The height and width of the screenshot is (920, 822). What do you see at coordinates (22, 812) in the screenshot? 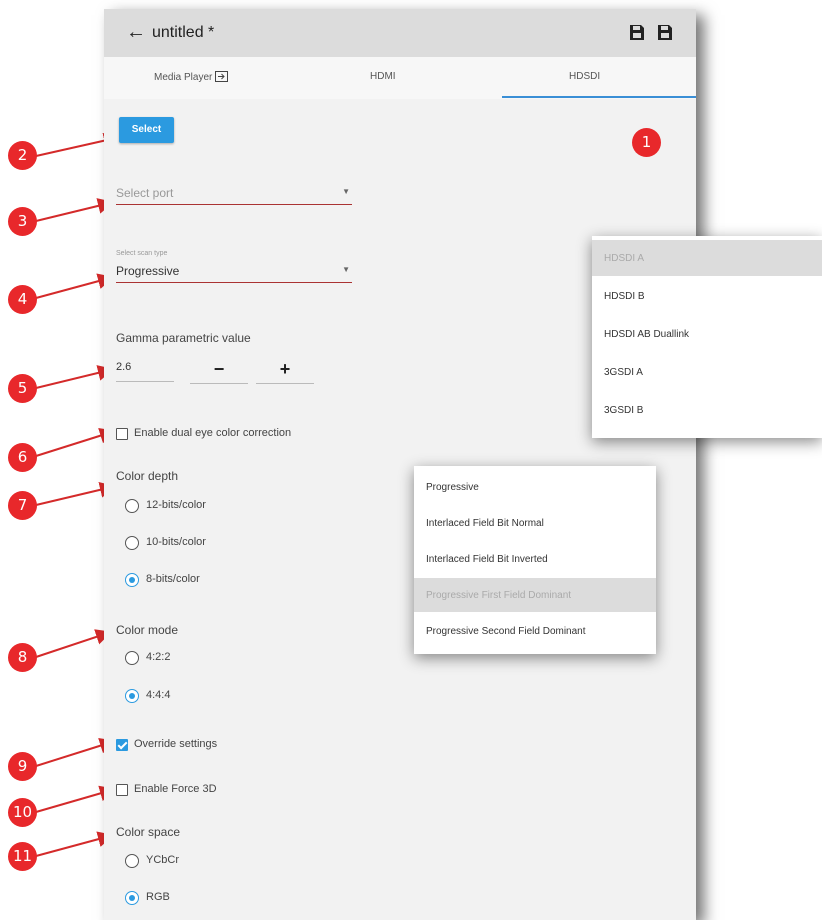
I see `callout-10: 10` at bounding box center [22, 812].